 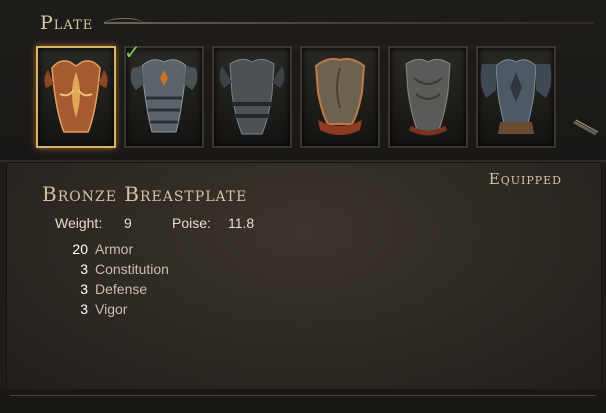 What do you see at coordinates (128, 223) in the screenshot?
I see `weight-value: 9` at bounding box center [128, 223].